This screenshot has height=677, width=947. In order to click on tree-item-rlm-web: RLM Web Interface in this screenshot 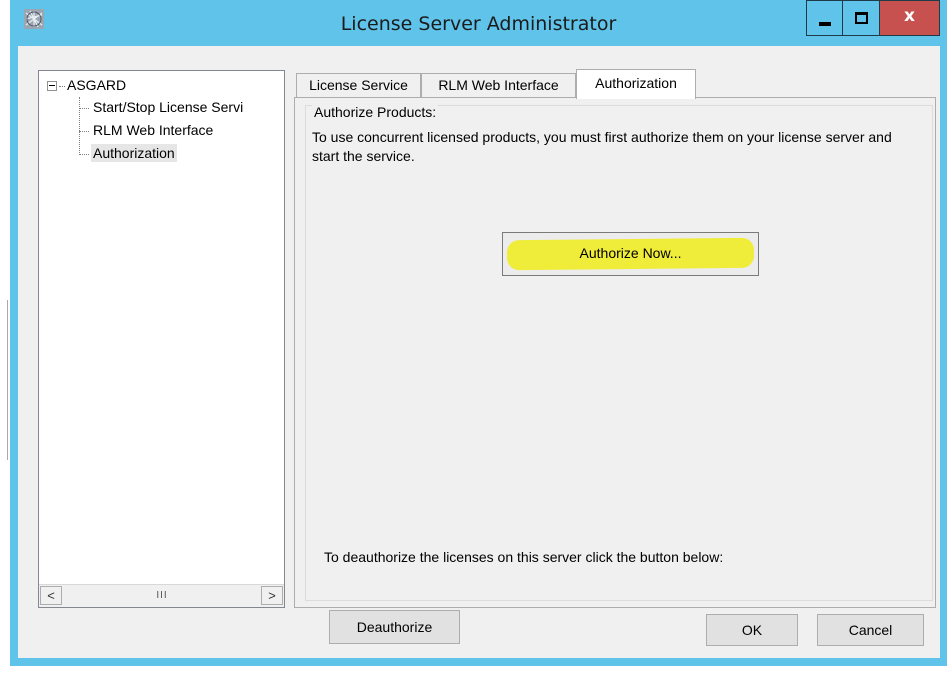, I will do `click(147, 130)`.